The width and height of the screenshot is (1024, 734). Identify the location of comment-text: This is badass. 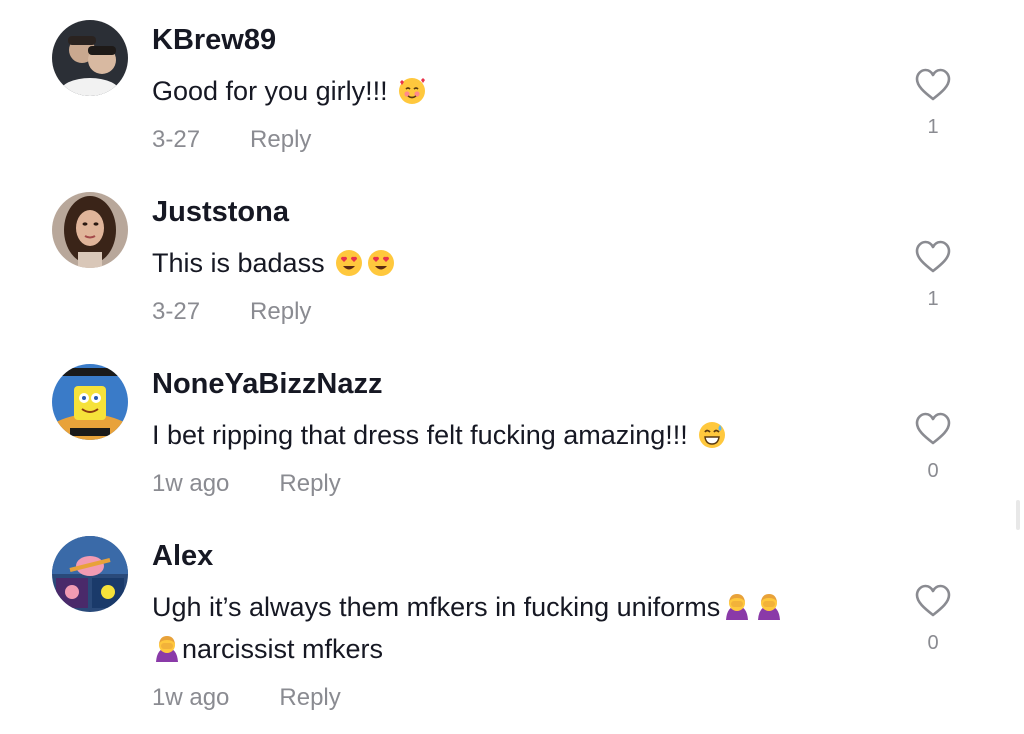
(522, 263).